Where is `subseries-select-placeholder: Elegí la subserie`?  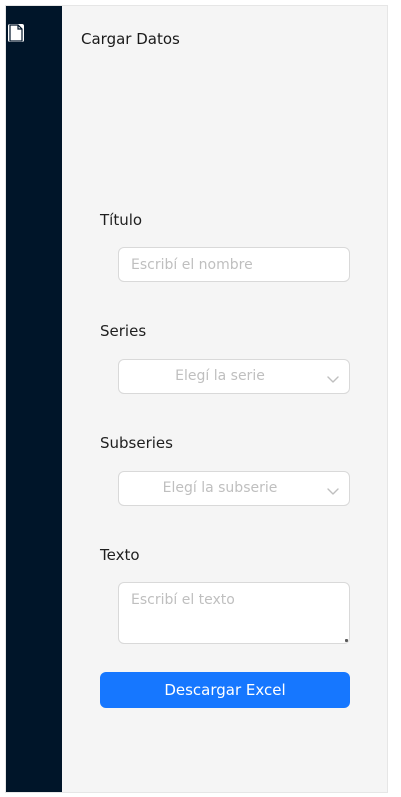 subseries-select-placeholder: Elegí la subserie is located at coordinates (220, 488).